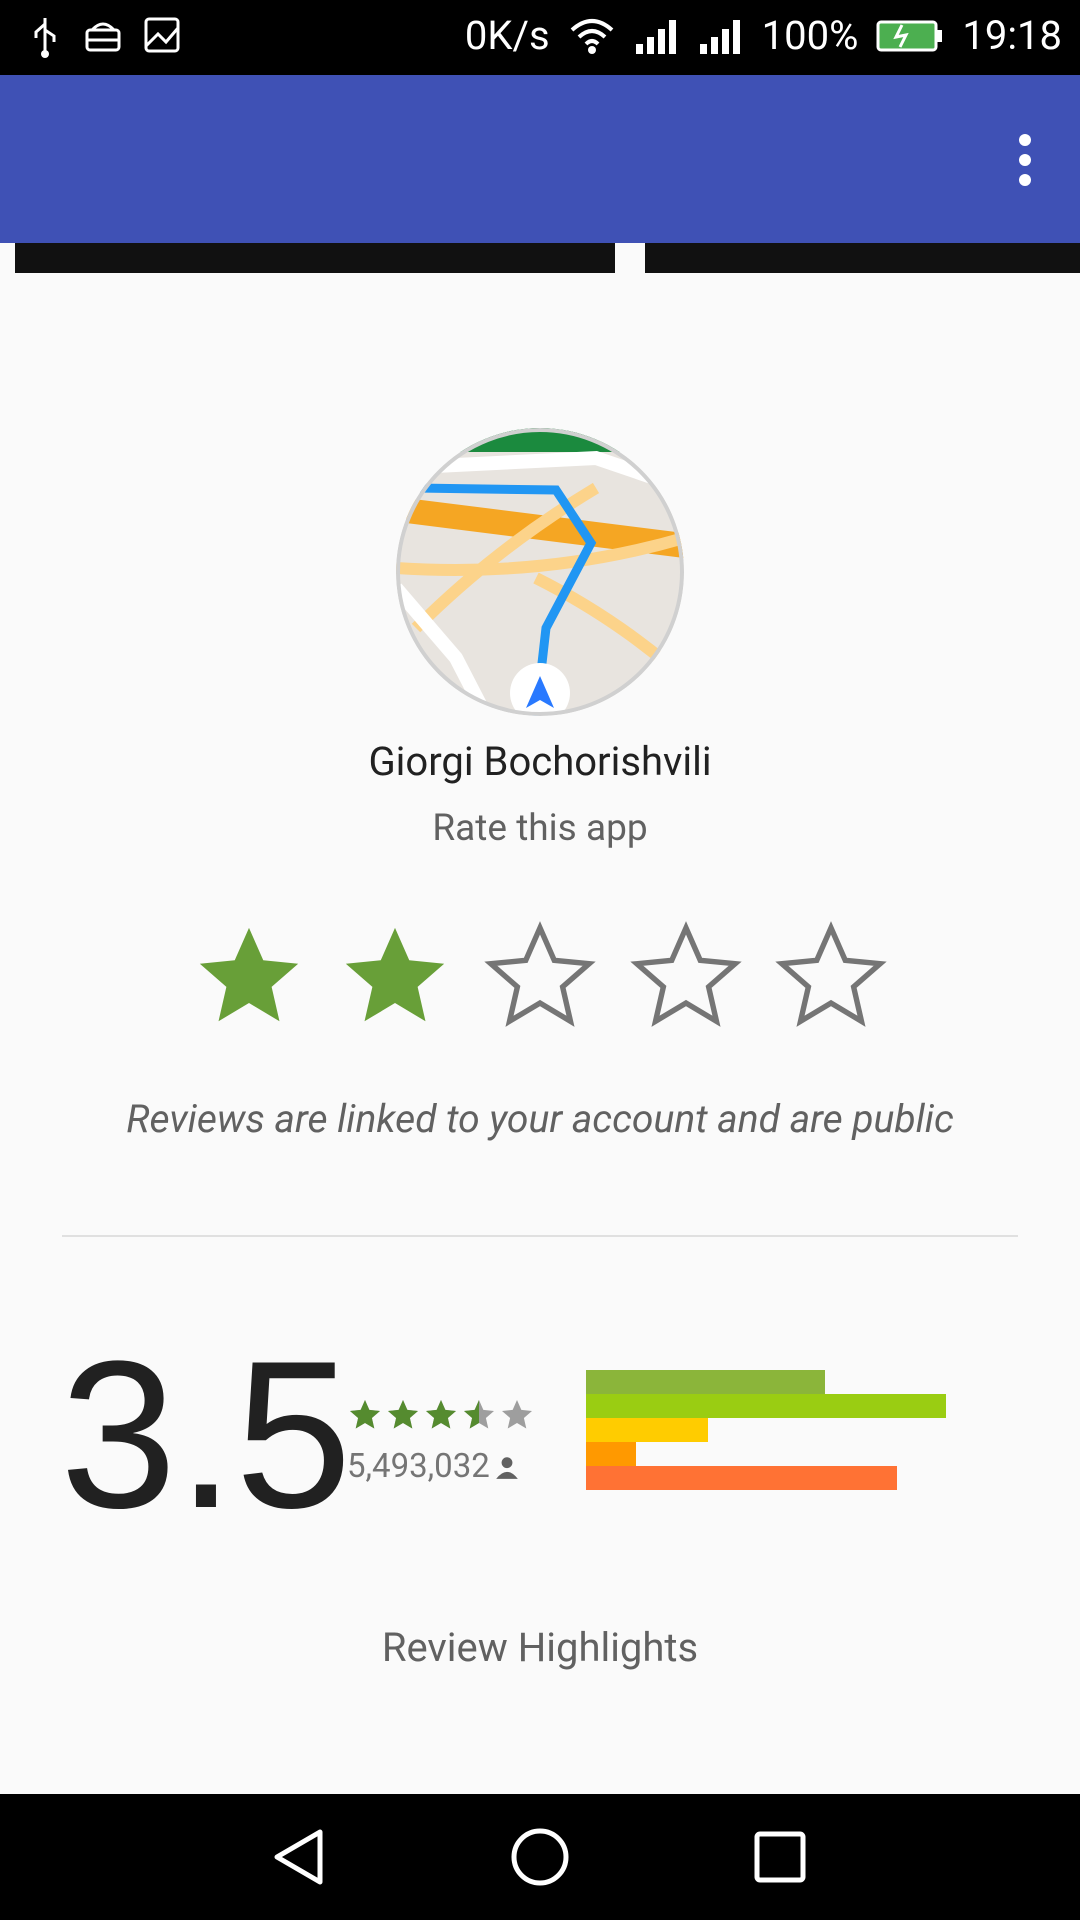 This screenshot has height=1920, width=1080. I want to click on star-1-icon, so click(249, 977).